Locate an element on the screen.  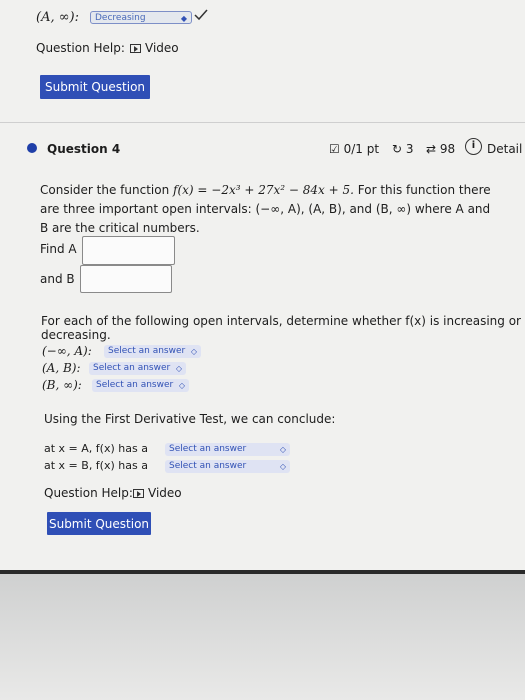
score-area: ☑ 0/1 pt is located at coordinates (354, 149).